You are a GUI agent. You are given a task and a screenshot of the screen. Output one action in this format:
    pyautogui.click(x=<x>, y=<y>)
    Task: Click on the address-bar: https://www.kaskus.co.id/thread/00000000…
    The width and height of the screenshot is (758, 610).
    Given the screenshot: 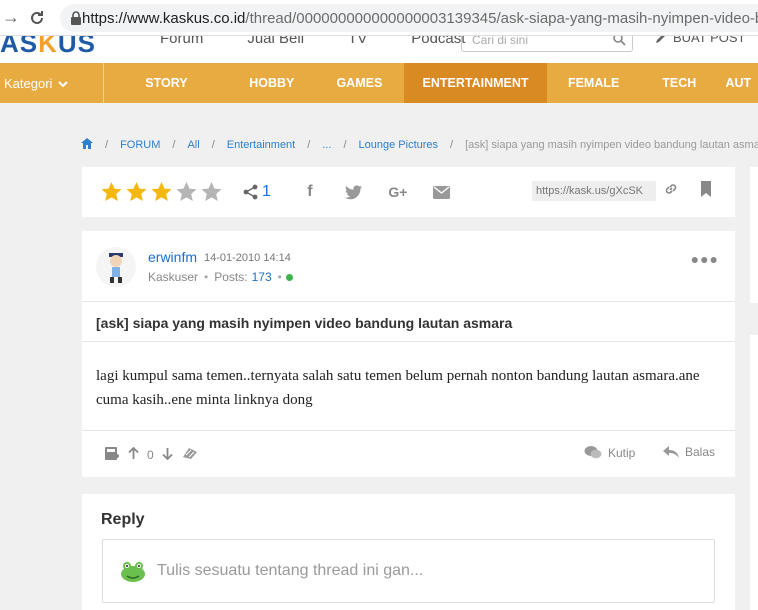 What is the action you would take?
    pyautogui.click(x=409, y=18)
    